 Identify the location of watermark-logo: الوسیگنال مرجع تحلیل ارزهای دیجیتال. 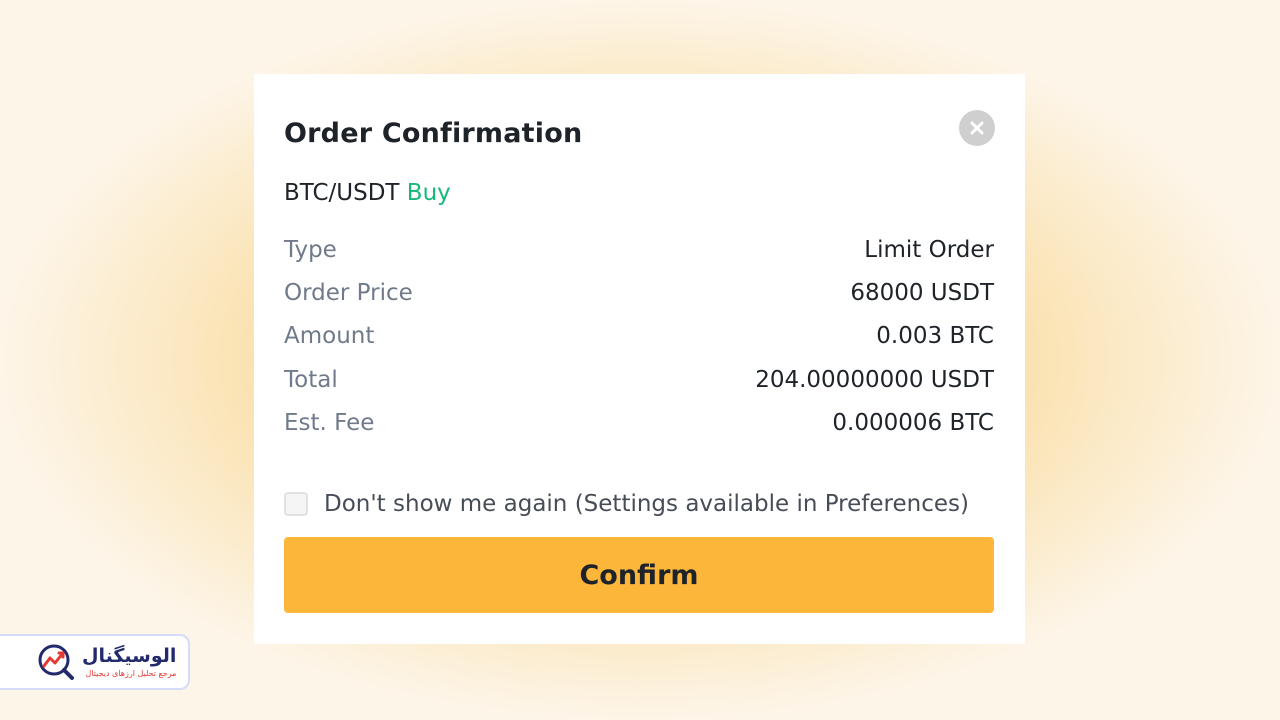
(95, 662).